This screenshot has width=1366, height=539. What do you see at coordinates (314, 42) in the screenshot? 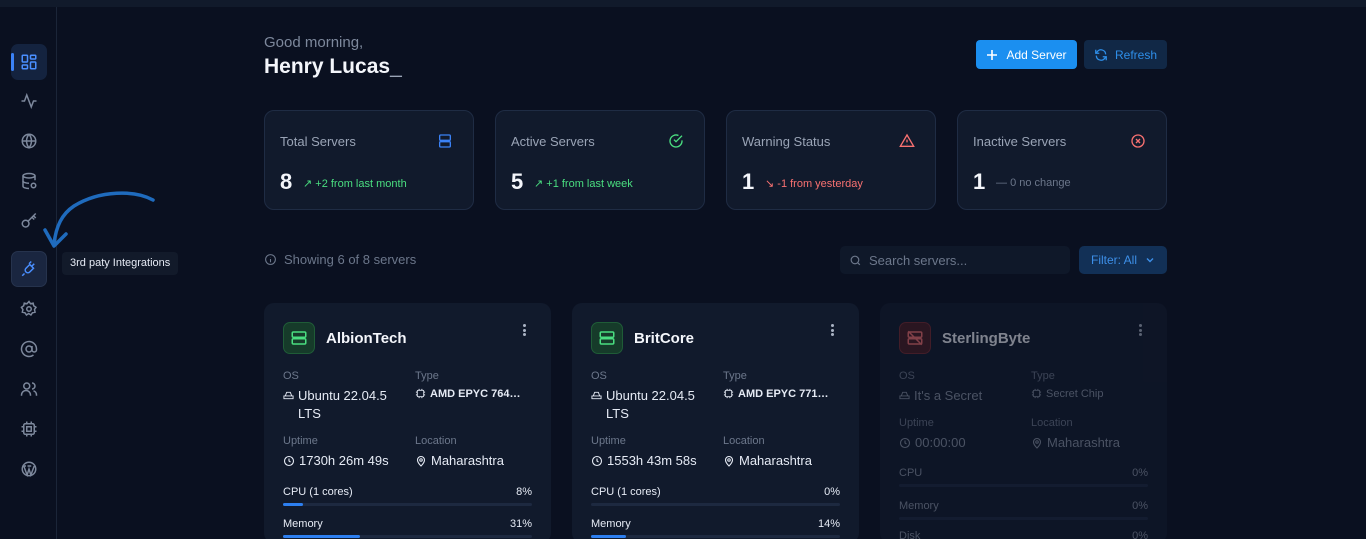
I see `greeting: Good morning,` at bounding box center [314, 42].